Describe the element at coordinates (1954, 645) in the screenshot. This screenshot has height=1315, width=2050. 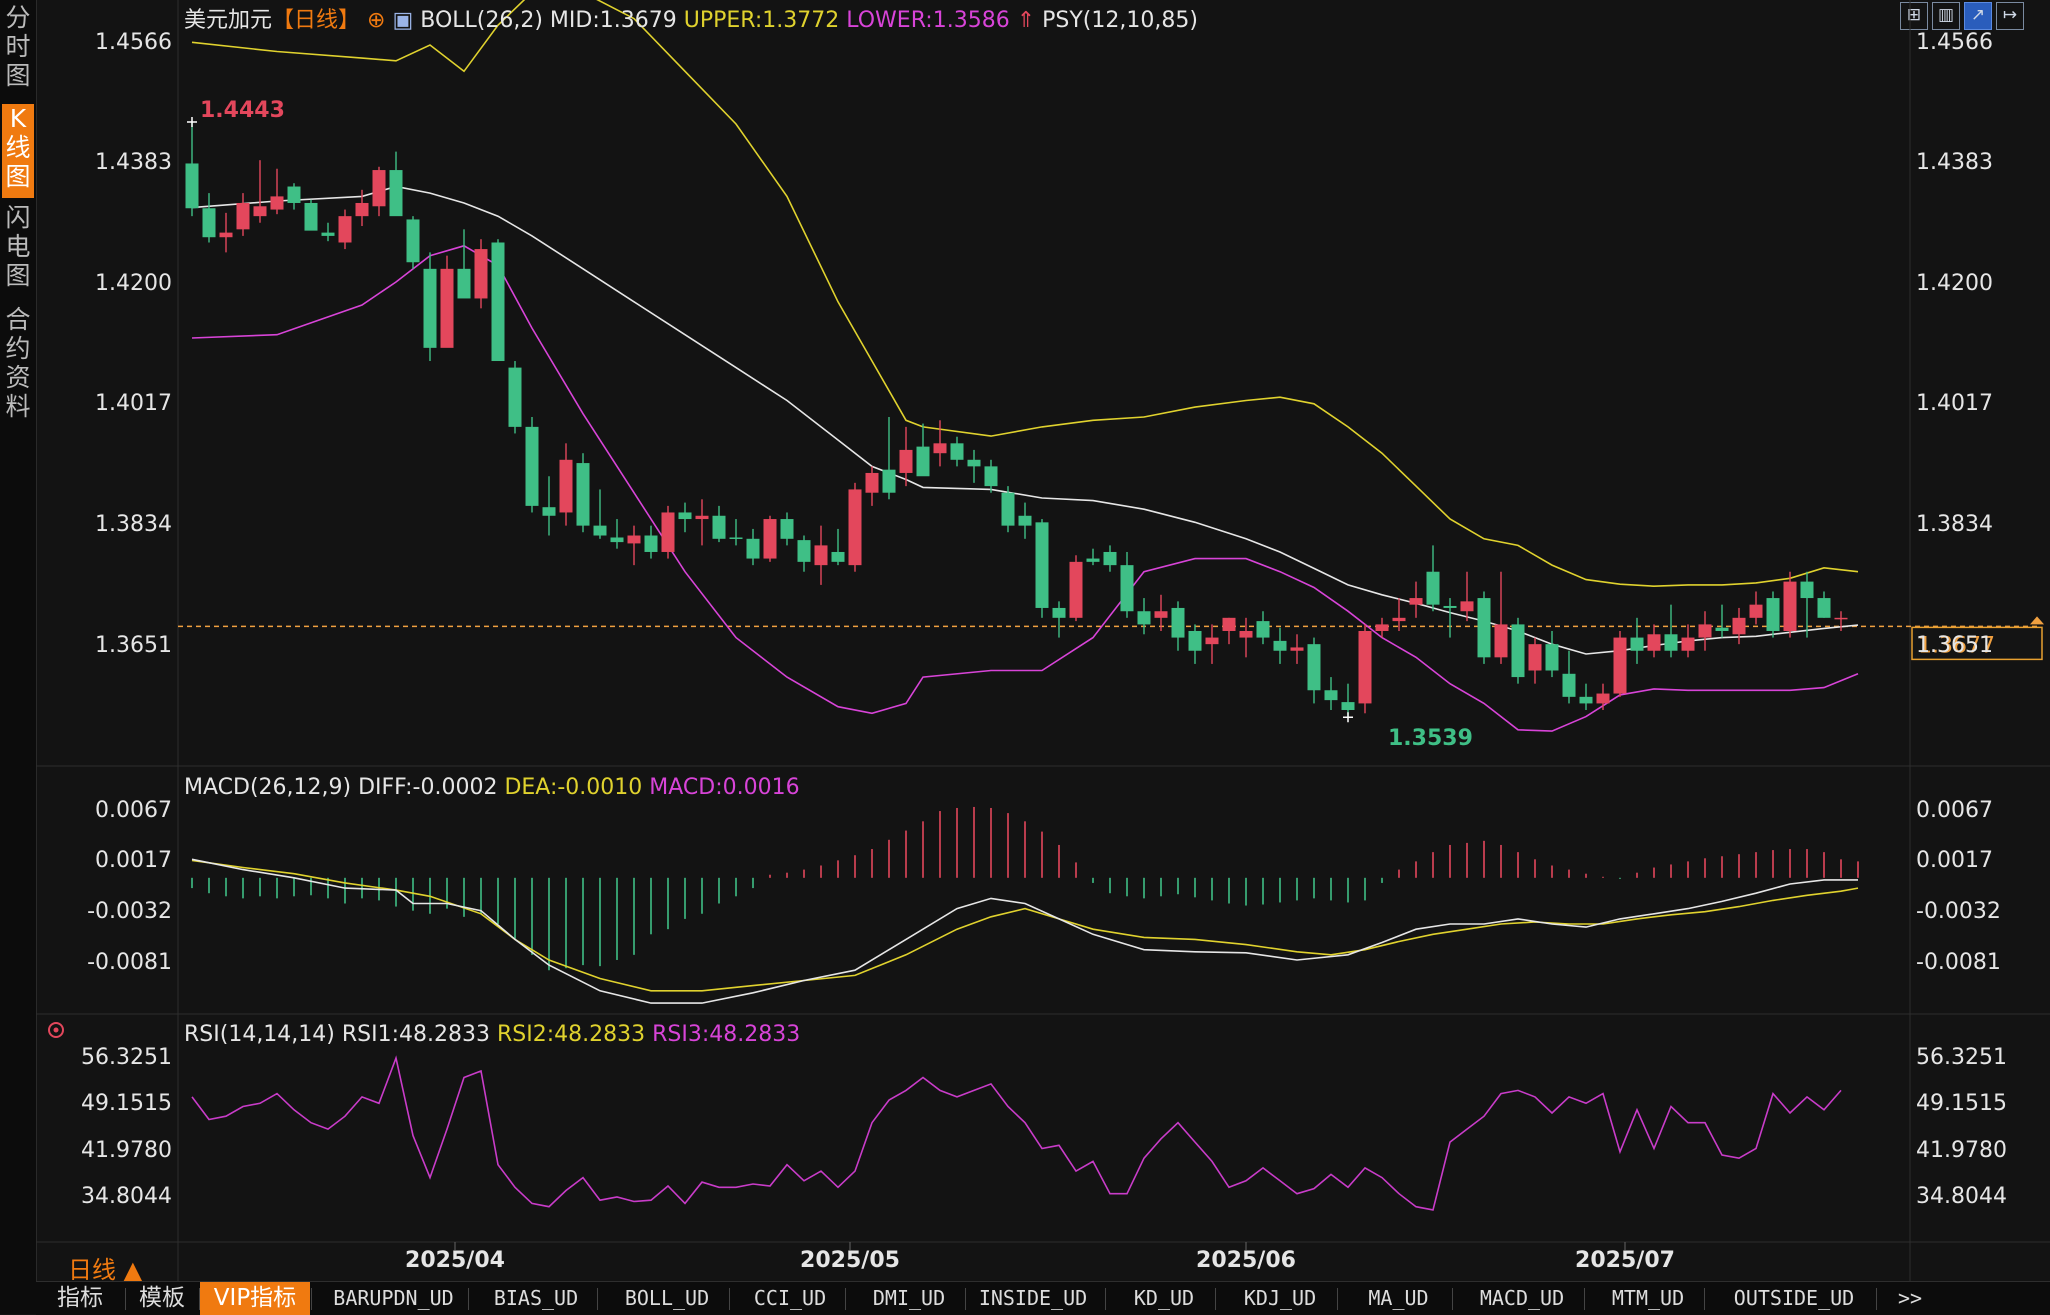
I see `price-tick-right-5: 1.3651` at that location.